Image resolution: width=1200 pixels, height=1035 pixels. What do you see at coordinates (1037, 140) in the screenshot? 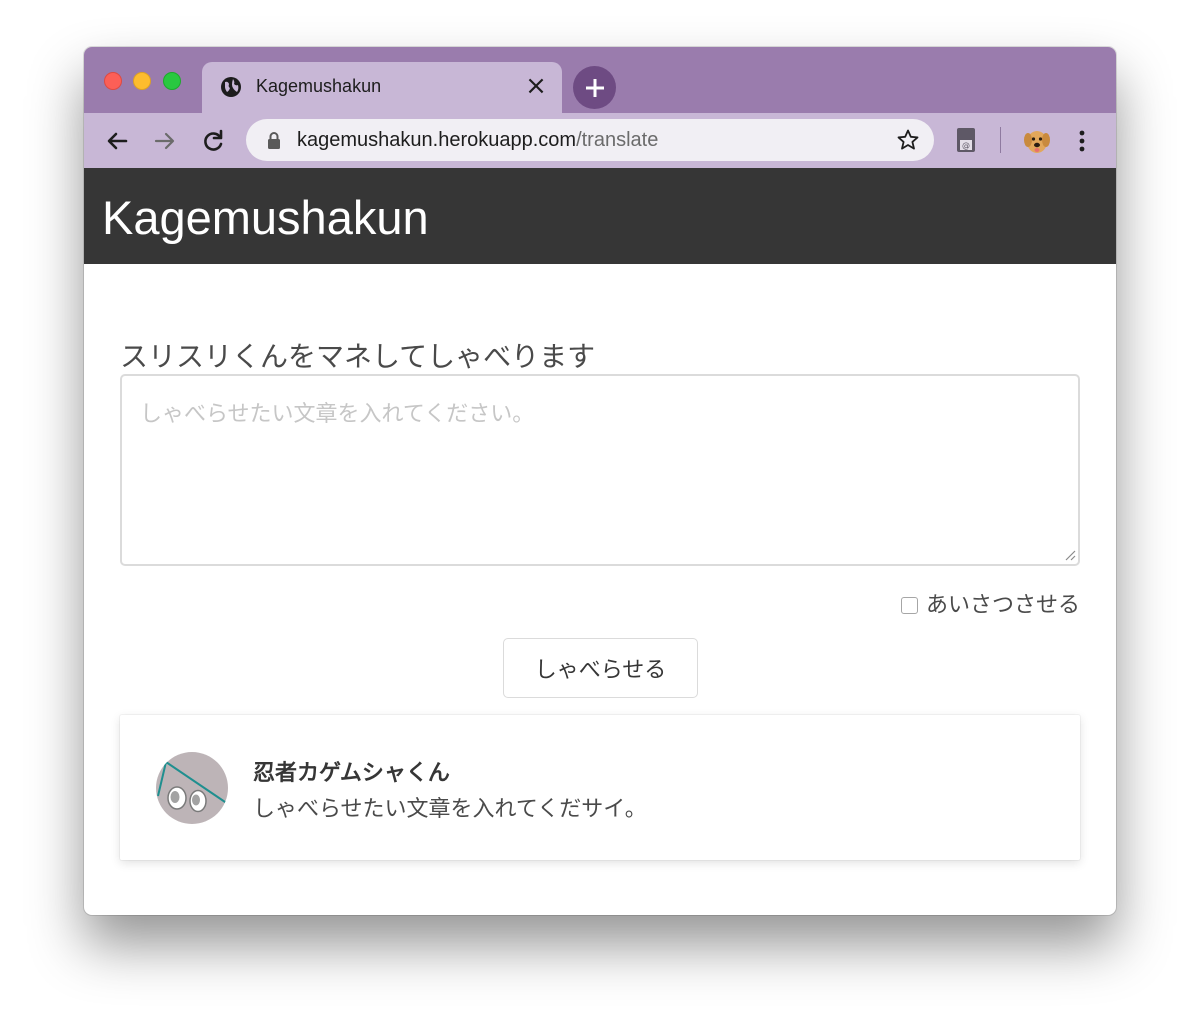
I see `profile-avatar-icon` at bounding box center [1037, 140].